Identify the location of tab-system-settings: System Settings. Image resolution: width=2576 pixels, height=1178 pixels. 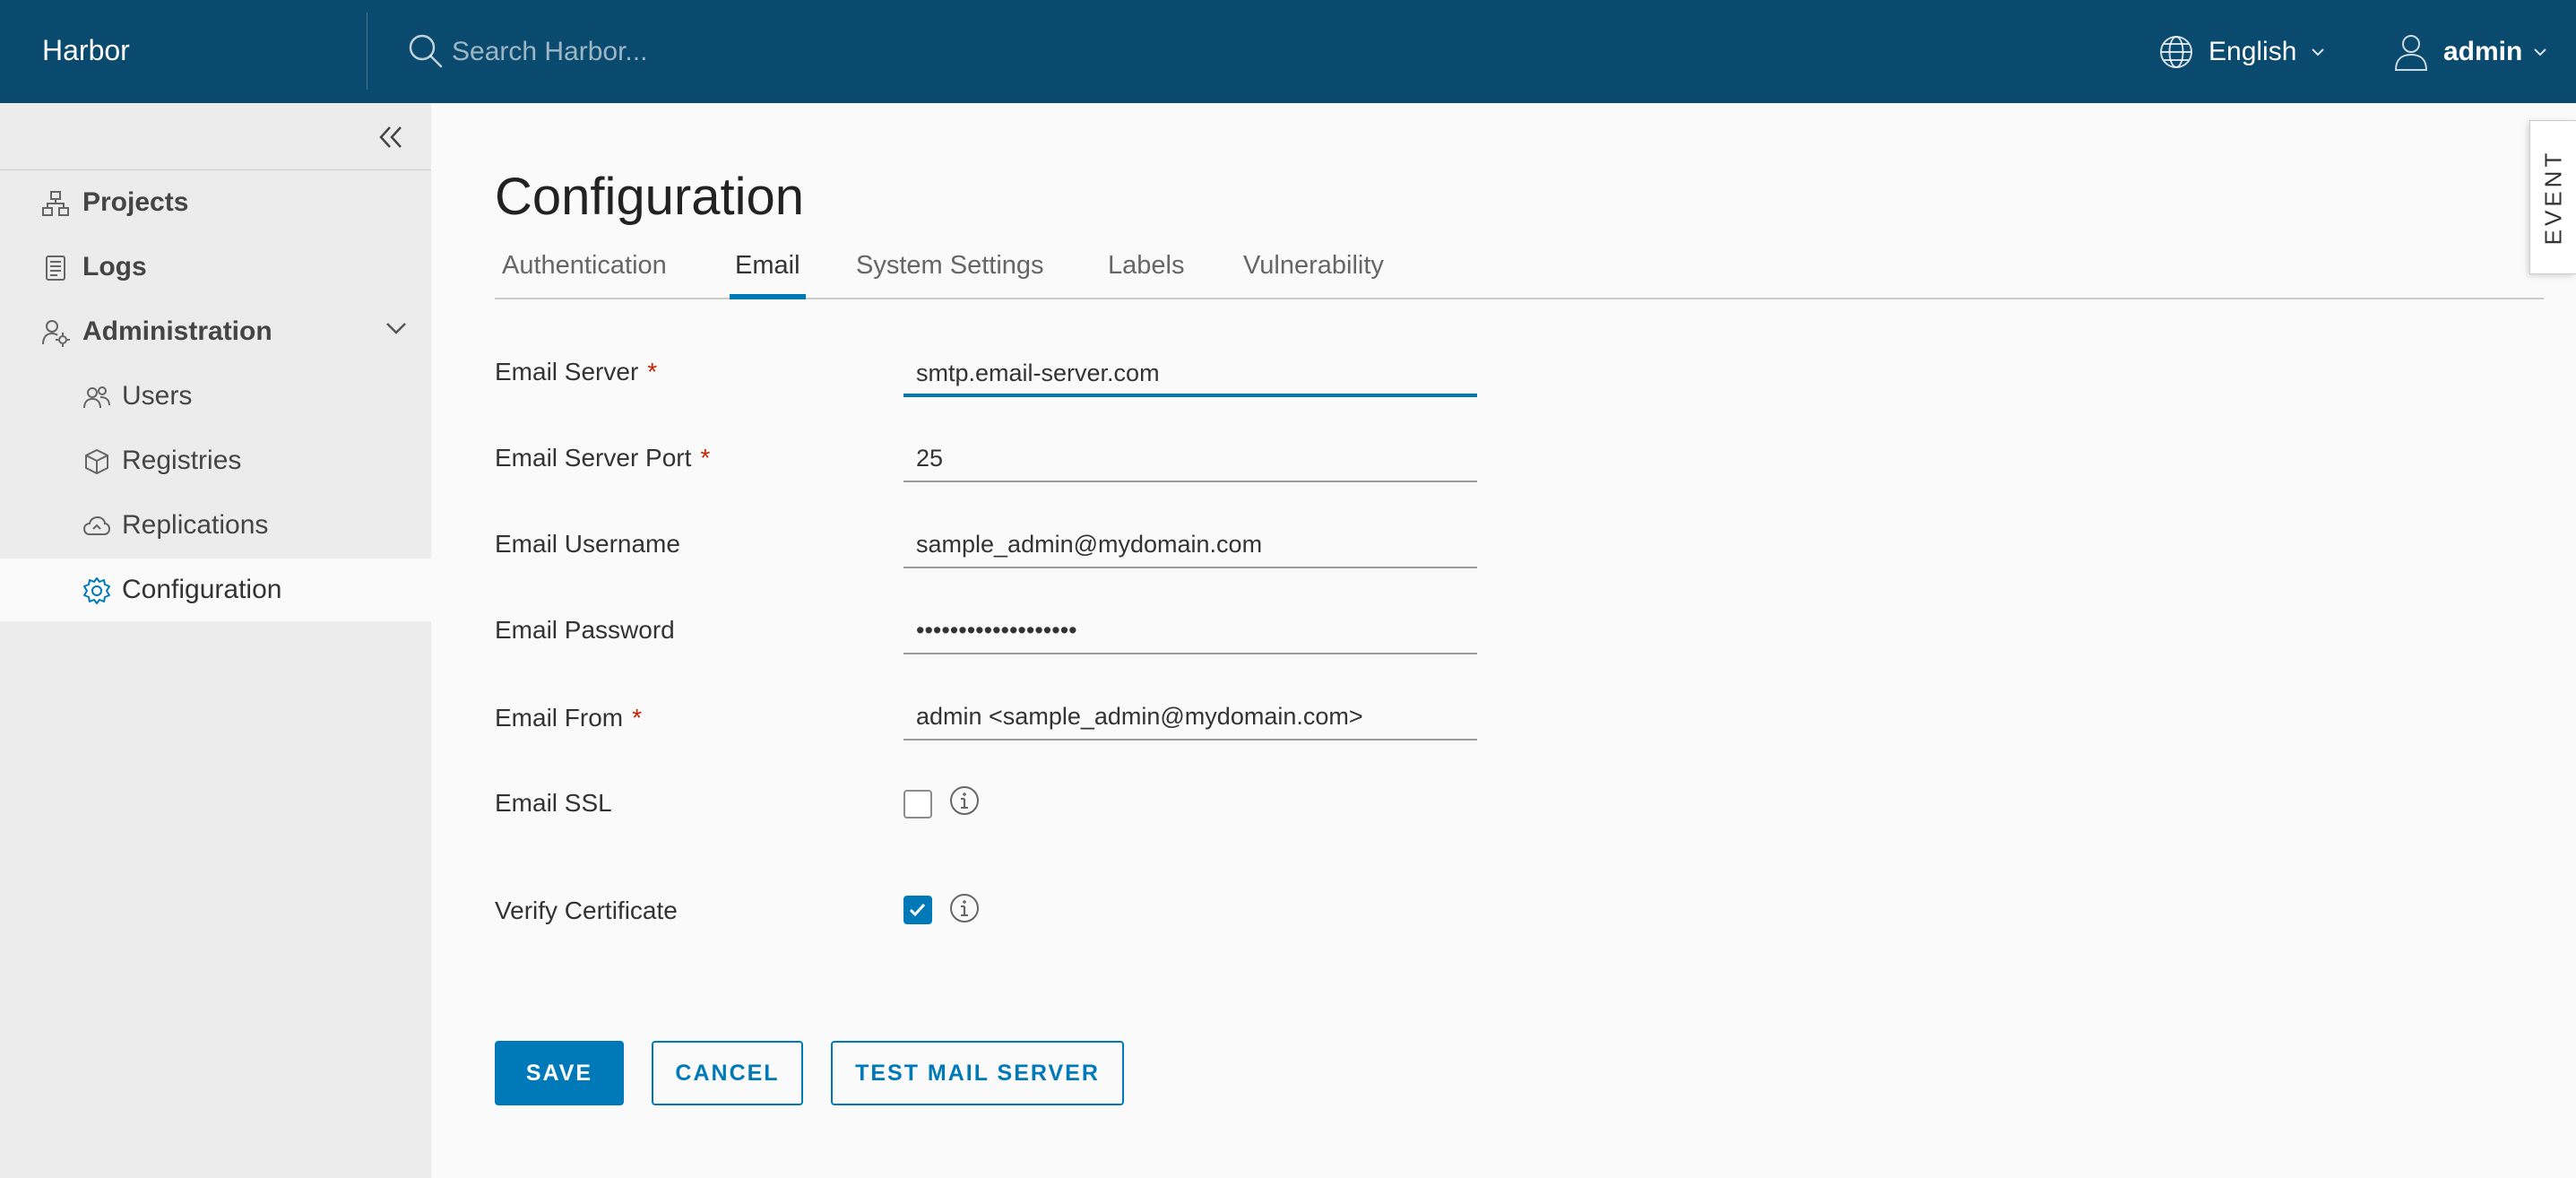
(950, 274).